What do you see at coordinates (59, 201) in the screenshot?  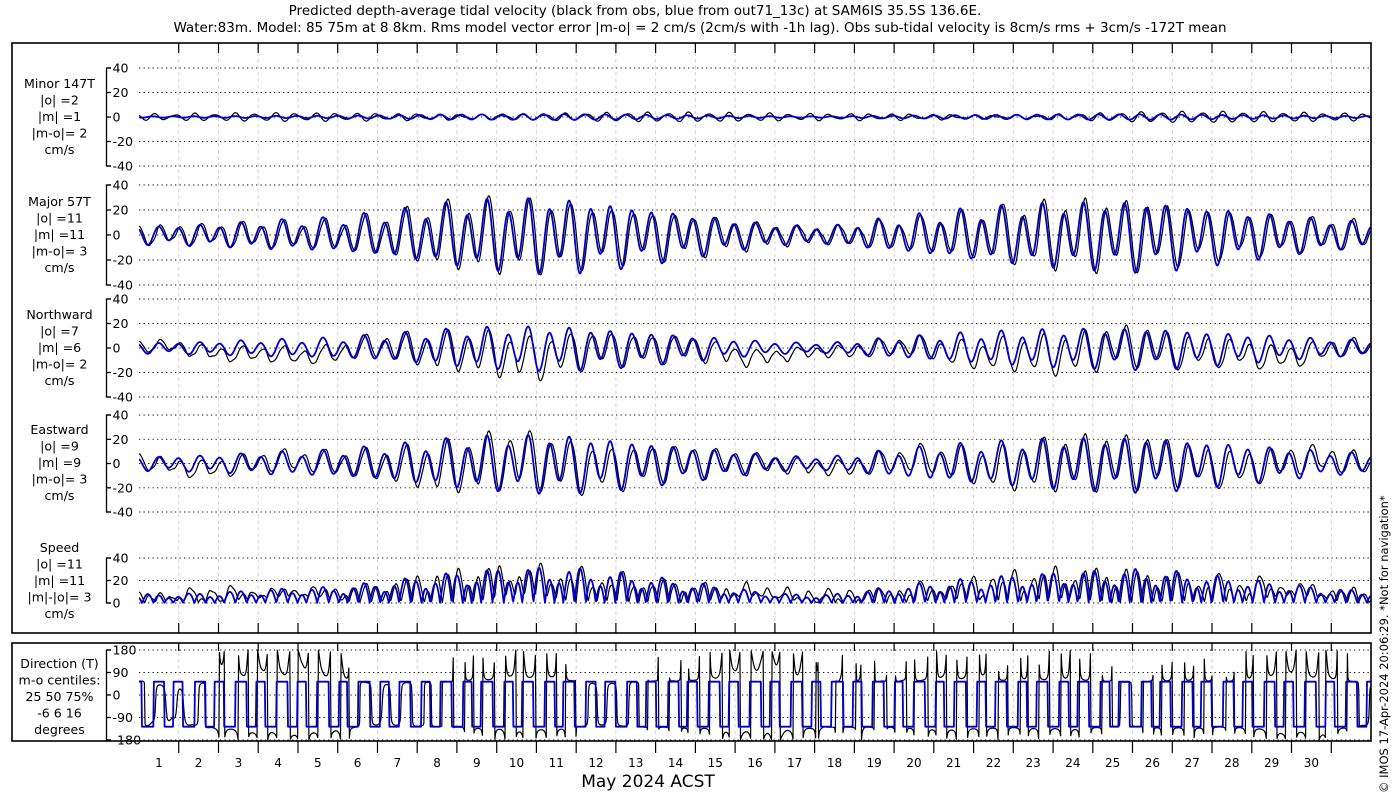 I see `panel-major-label-line: Major 57T` at bounding box center [59, 201].